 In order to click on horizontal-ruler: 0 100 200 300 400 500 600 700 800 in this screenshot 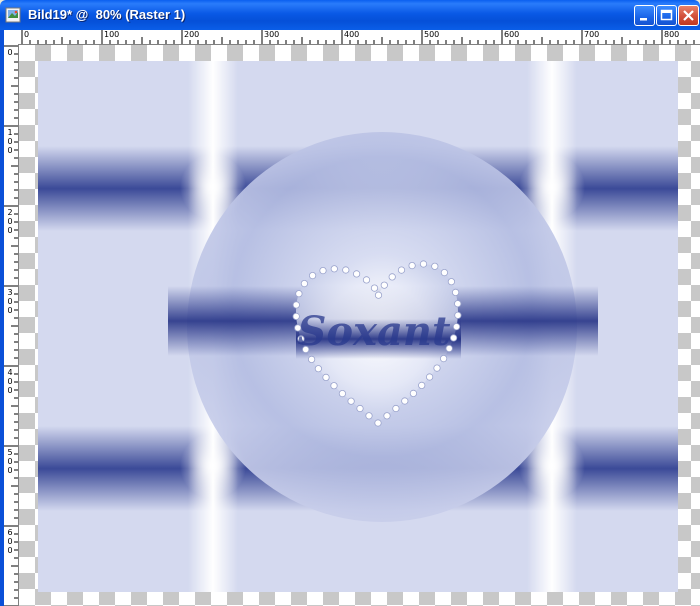, I will do `click(352, 37)`.